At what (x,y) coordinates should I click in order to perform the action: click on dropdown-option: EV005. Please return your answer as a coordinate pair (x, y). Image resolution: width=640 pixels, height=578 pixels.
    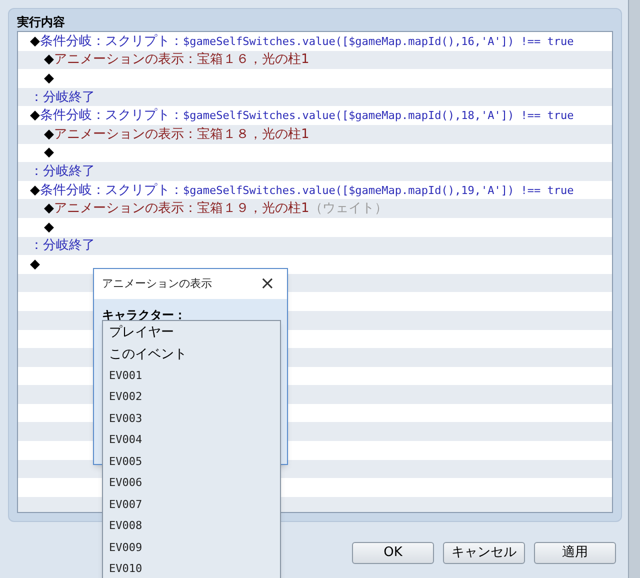
    Looking at the image, I should click on (191, 461).